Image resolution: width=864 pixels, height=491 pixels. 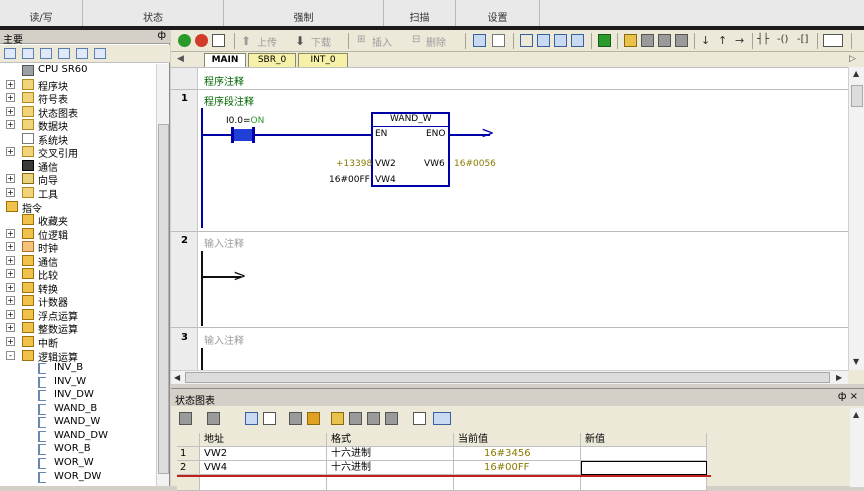 What do you see at coordinates (269, 418) in the screenshot?
I see `single-read-icon` at bounding box center [269, 418].